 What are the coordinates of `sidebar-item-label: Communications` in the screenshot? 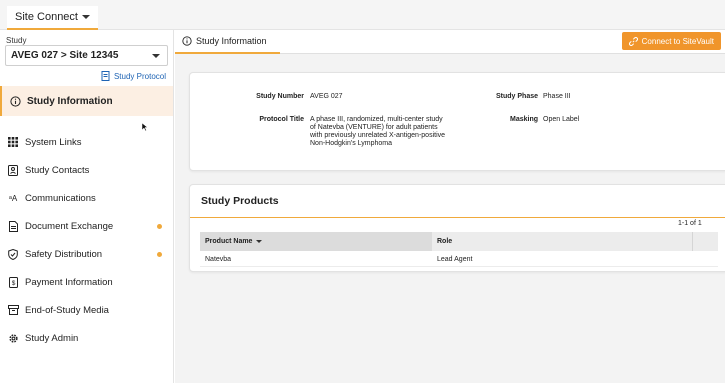 It's located at (60, 198).